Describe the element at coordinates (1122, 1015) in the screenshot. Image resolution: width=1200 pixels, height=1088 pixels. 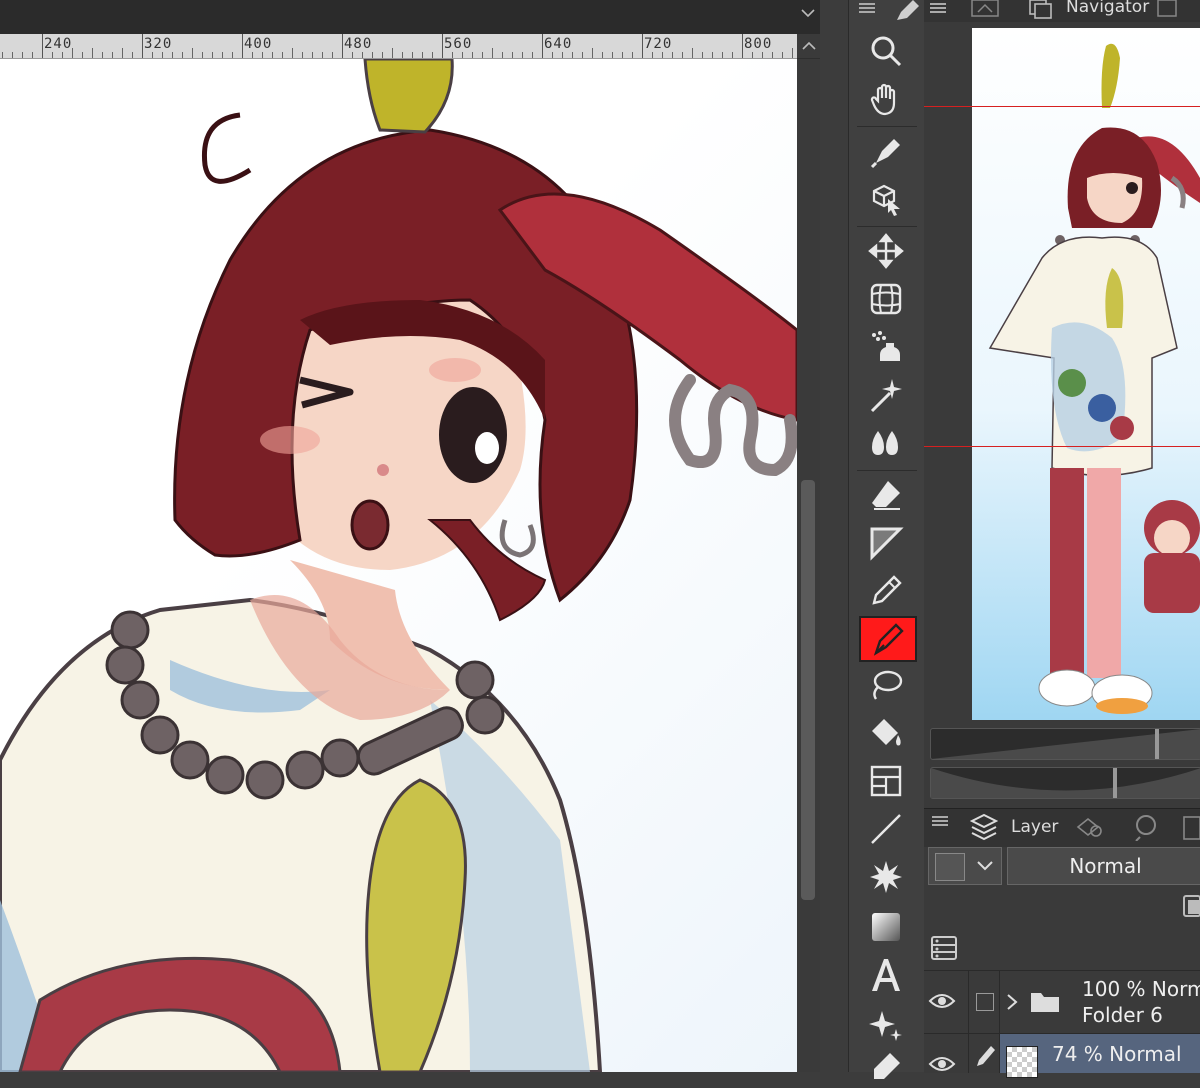
I see `layer-name: Folder 6` at that location.